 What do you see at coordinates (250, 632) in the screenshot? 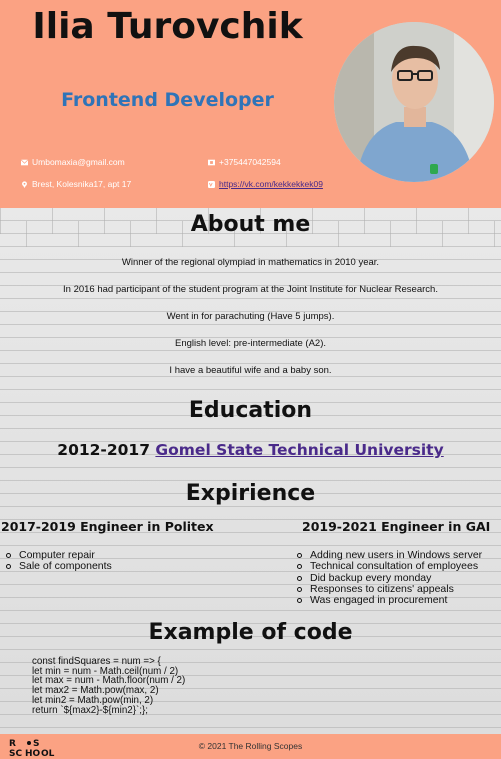
I see `code-heading: Example of code` at bounding box center [250, 632].